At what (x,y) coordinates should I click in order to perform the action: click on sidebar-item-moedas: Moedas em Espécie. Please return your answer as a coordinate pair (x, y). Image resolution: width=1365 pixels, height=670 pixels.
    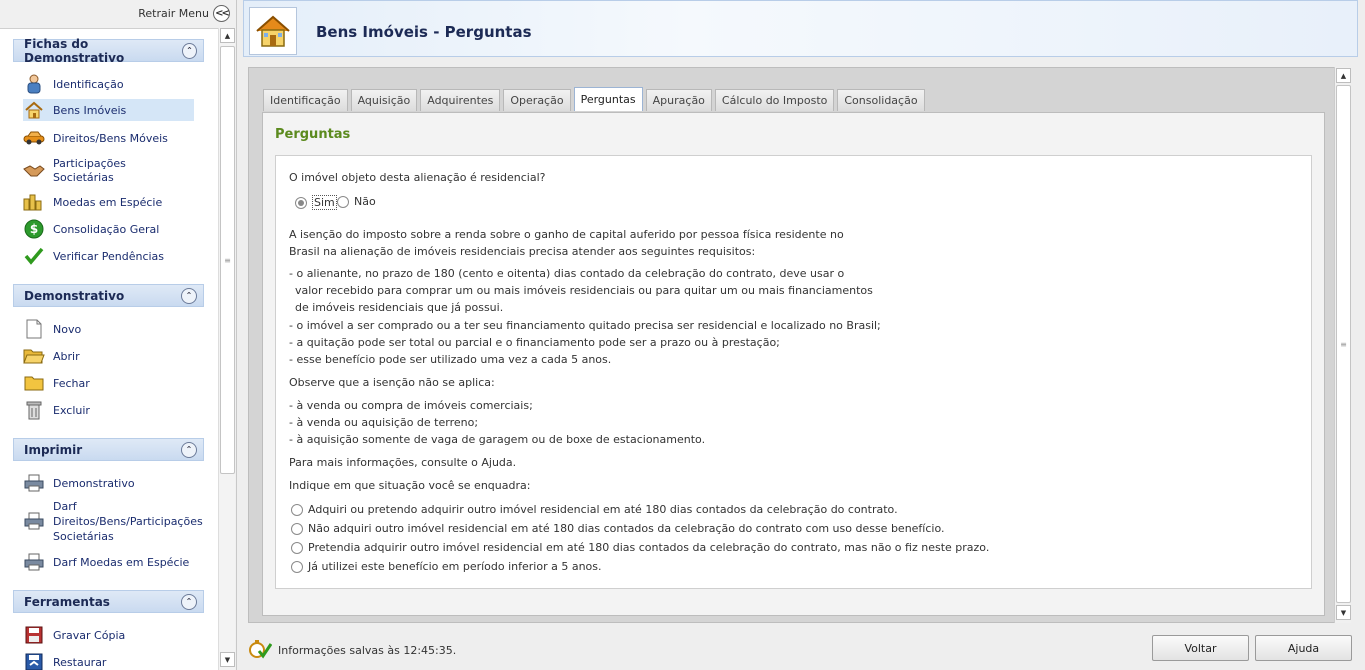
    Looking at the image, I should click on (108, 202).